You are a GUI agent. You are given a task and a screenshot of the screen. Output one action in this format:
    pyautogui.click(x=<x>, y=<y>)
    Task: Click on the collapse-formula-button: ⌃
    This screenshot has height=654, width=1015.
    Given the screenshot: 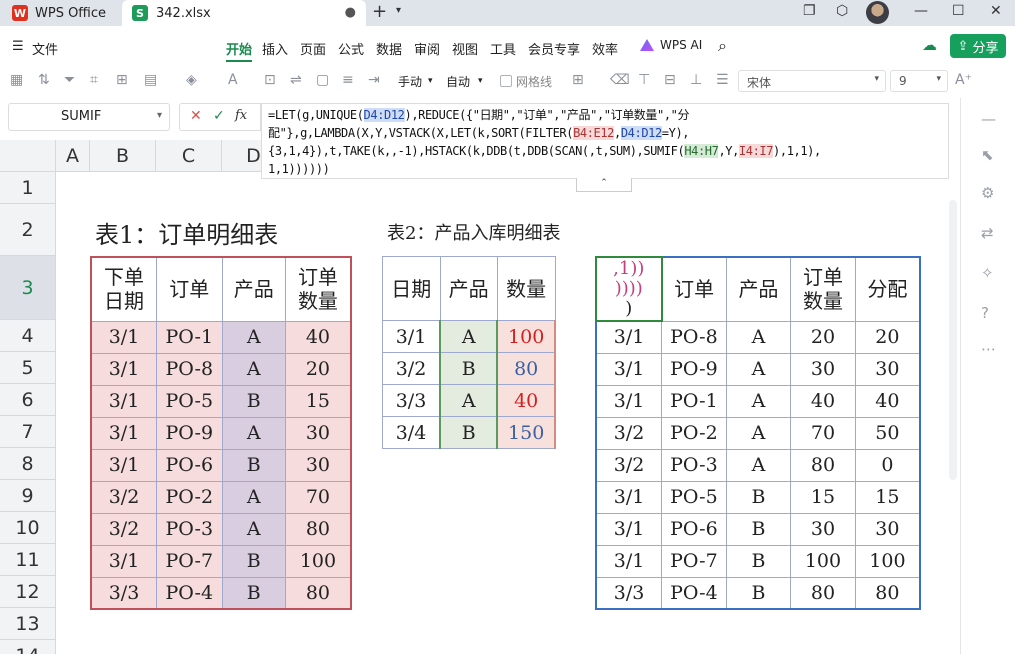 What is the action you would take?
    pyautogui.click(x=604, y=185)
    